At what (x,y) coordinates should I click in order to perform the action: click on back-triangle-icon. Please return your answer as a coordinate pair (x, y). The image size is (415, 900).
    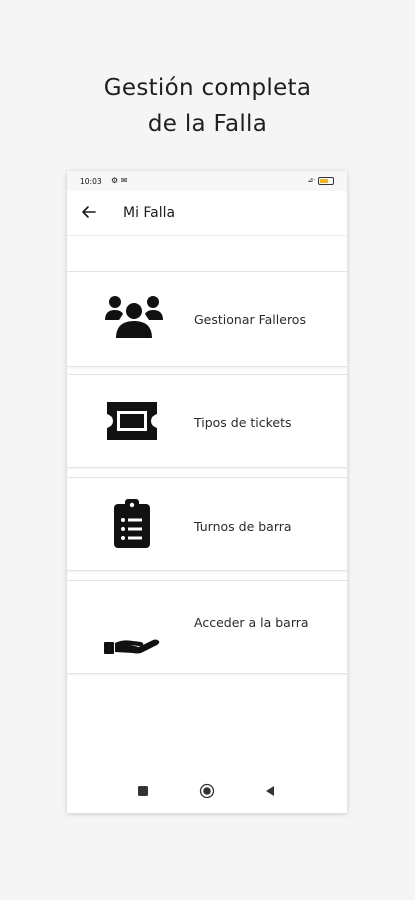
    Looking at the image, I should click on (270, 791).